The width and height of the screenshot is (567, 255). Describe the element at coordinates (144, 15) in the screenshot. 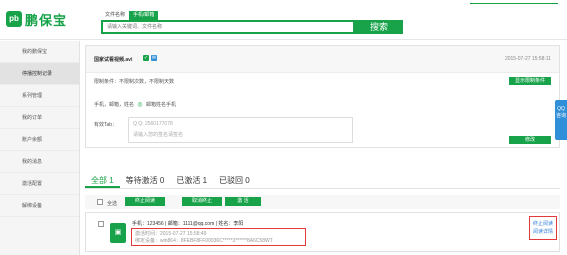

I see `search-tab-contact: 手机/邮箱` at that location.